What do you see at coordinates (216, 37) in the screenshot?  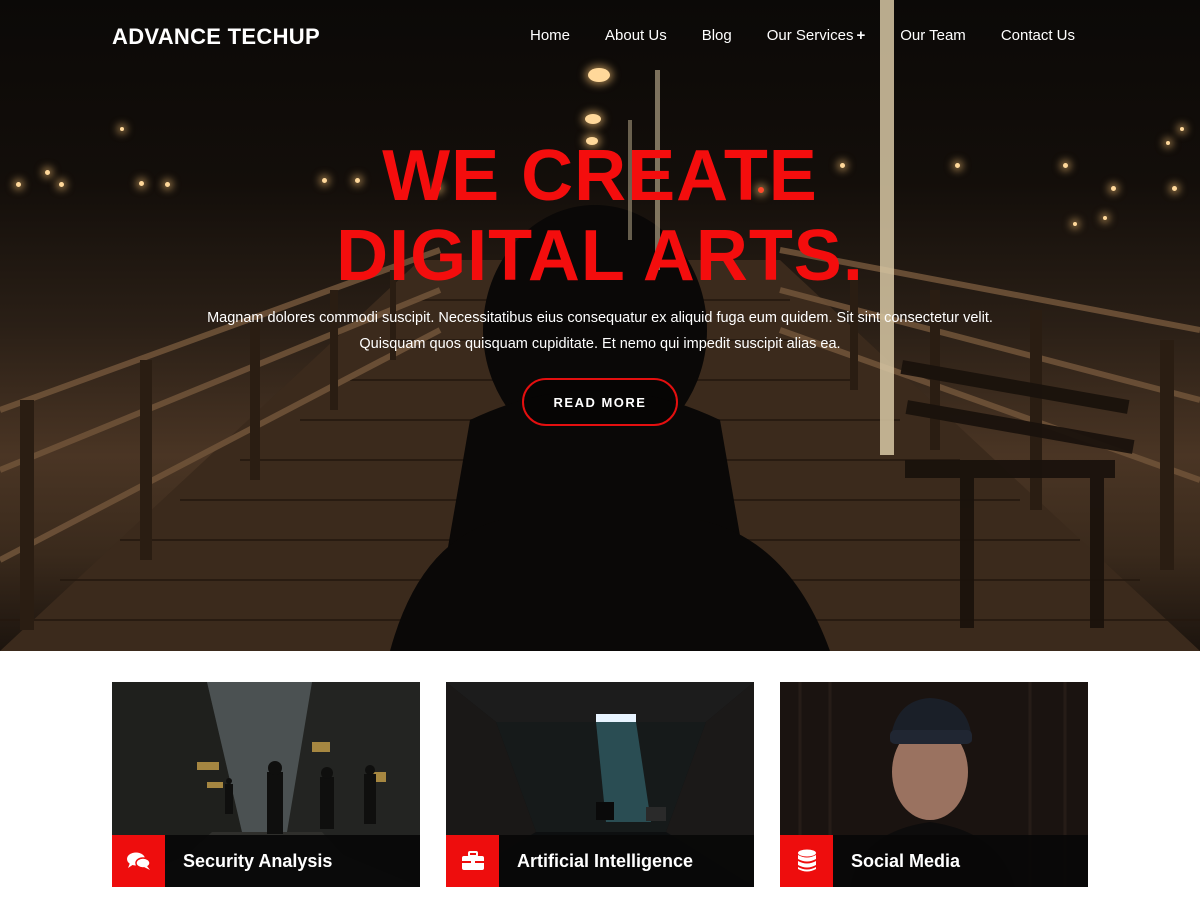 I see `site-logo: ADVANCE TECHUP` at bounding box center [216, 37].